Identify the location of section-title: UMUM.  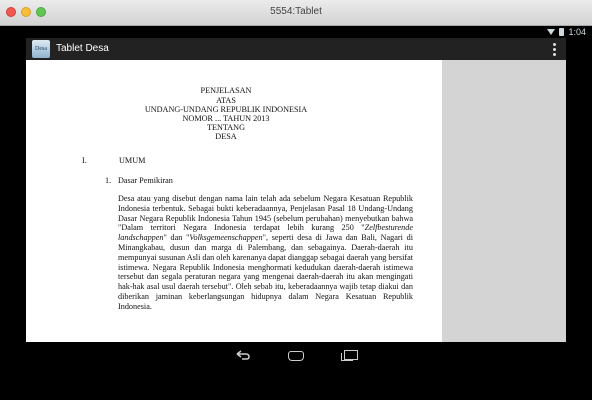
(132, 160).